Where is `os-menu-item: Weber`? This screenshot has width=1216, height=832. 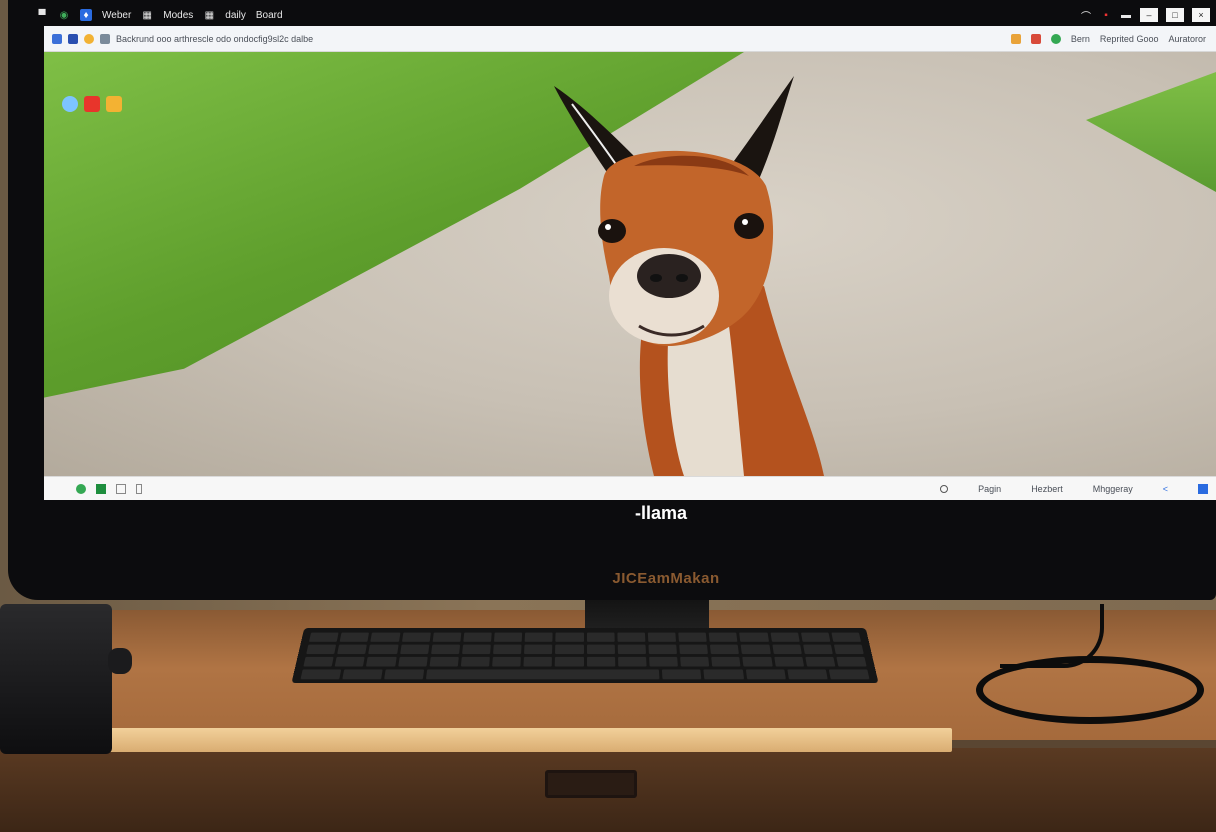 os-menu-item: Weber is located at coordinates (116, 15).